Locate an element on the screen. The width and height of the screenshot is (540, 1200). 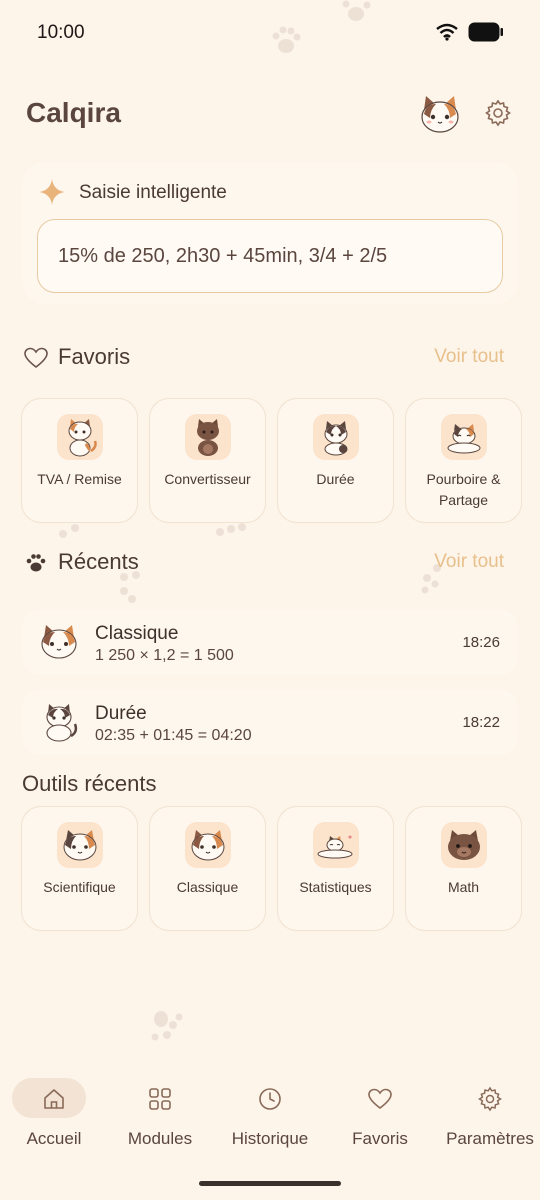
cat-sitting-icon is located at coordinates (62, 723).